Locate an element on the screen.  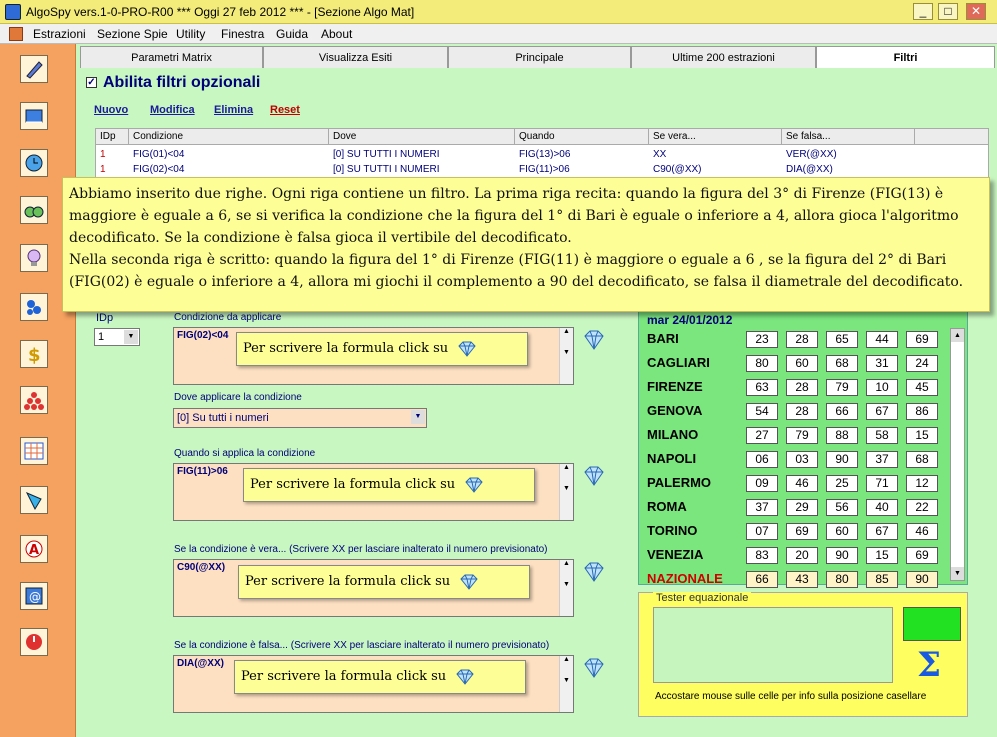
drawn-number-cell: 68 is located at coordinates (842, 363).